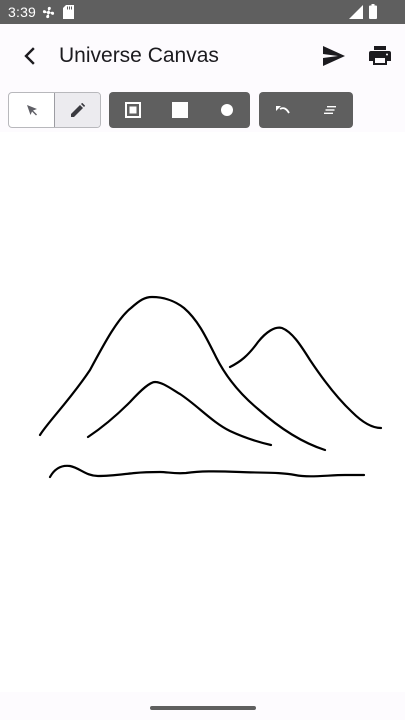 The image size is (405, 720). Describe the element at coordinates (202, 12) in the screenshot. I see `status-bar: 3:39` at that location.